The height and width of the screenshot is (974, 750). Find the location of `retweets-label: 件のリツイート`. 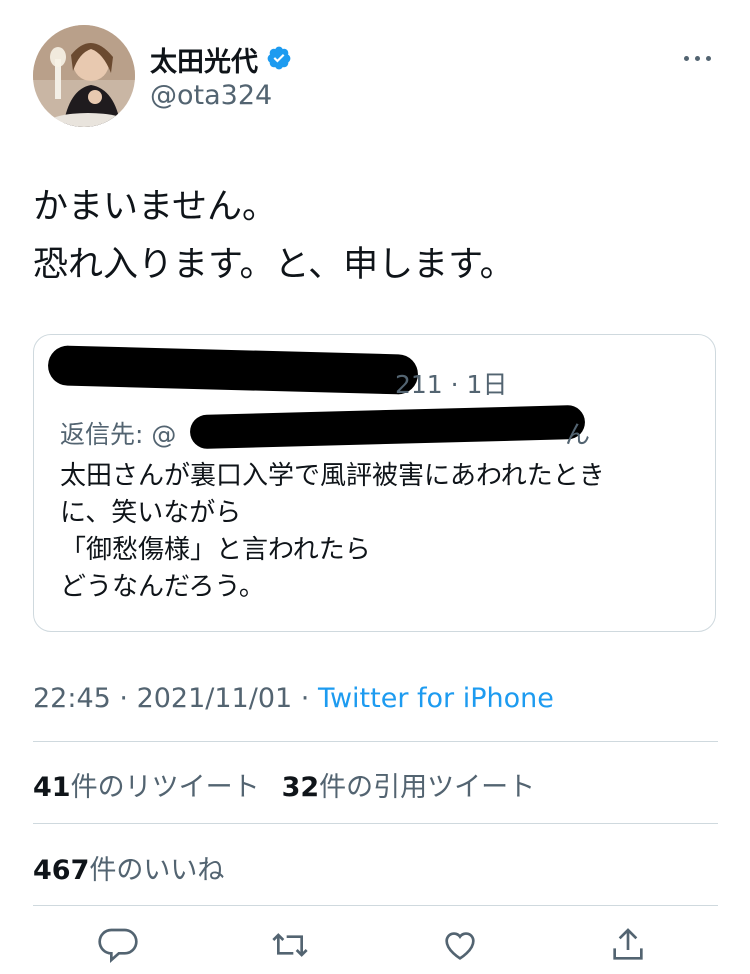

retweets-label: 件のリツイート is located at coordinates (165, 787).